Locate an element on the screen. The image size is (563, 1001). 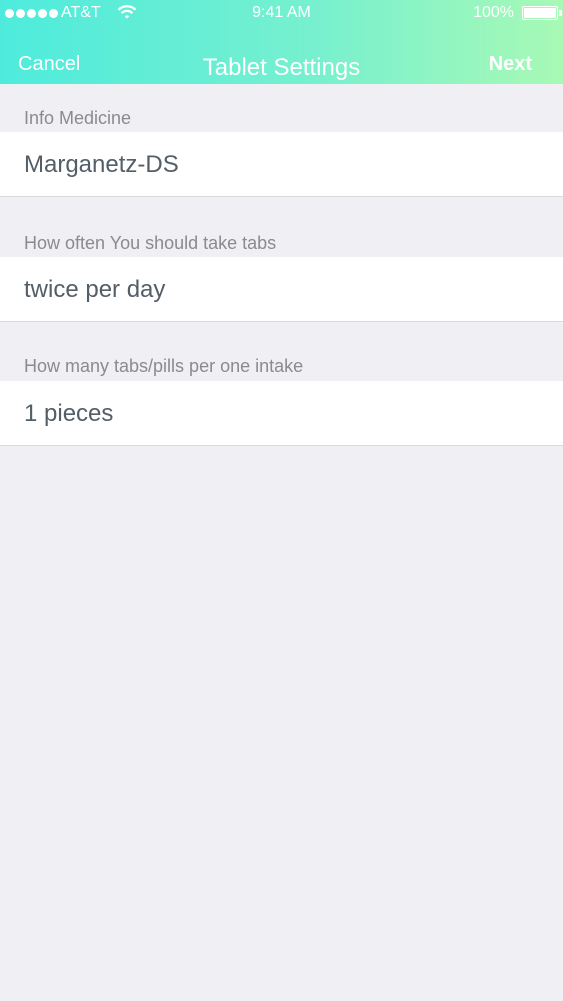
battery-fill is located at coordinates (540, 13).